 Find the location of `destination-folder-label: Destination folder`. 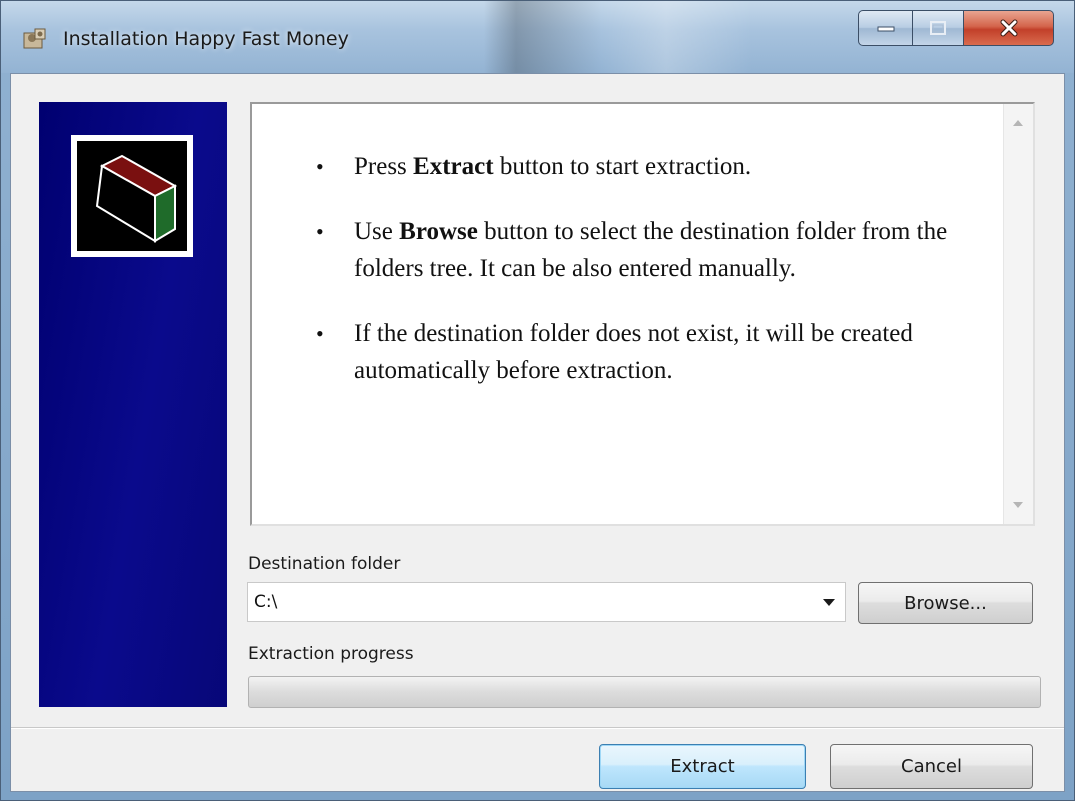

destination-folder-label: Destination folder is located at coordinates (324, 564).